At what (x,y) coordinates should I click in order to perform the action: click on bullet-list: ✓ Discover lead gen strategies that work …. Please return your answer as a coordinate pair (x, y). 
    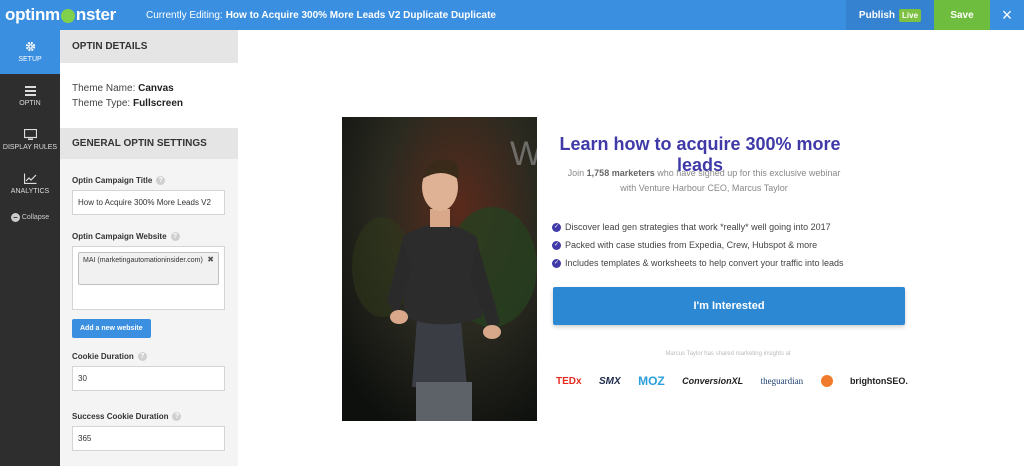
    Looking at the image, I should click on (722, 245).